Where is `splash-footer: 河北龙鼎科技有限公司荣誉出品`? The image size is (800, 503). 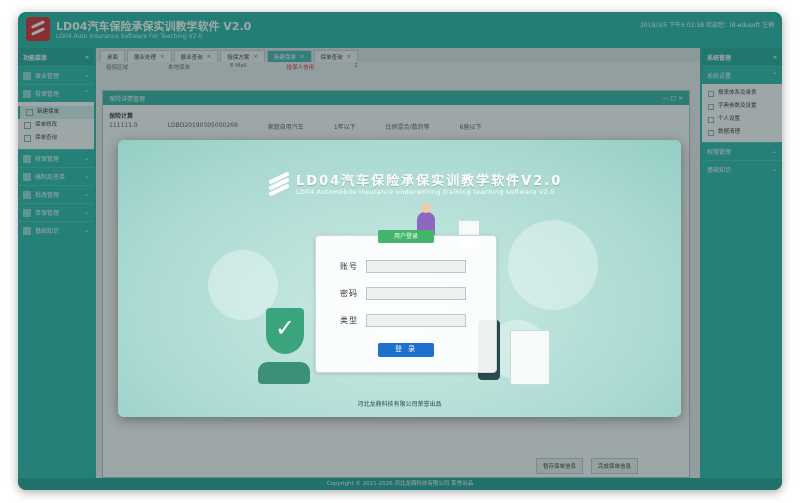 splash-footer: 河北龙鼎科技有限公司荣誉出品 is located at coordinates (399, 404).